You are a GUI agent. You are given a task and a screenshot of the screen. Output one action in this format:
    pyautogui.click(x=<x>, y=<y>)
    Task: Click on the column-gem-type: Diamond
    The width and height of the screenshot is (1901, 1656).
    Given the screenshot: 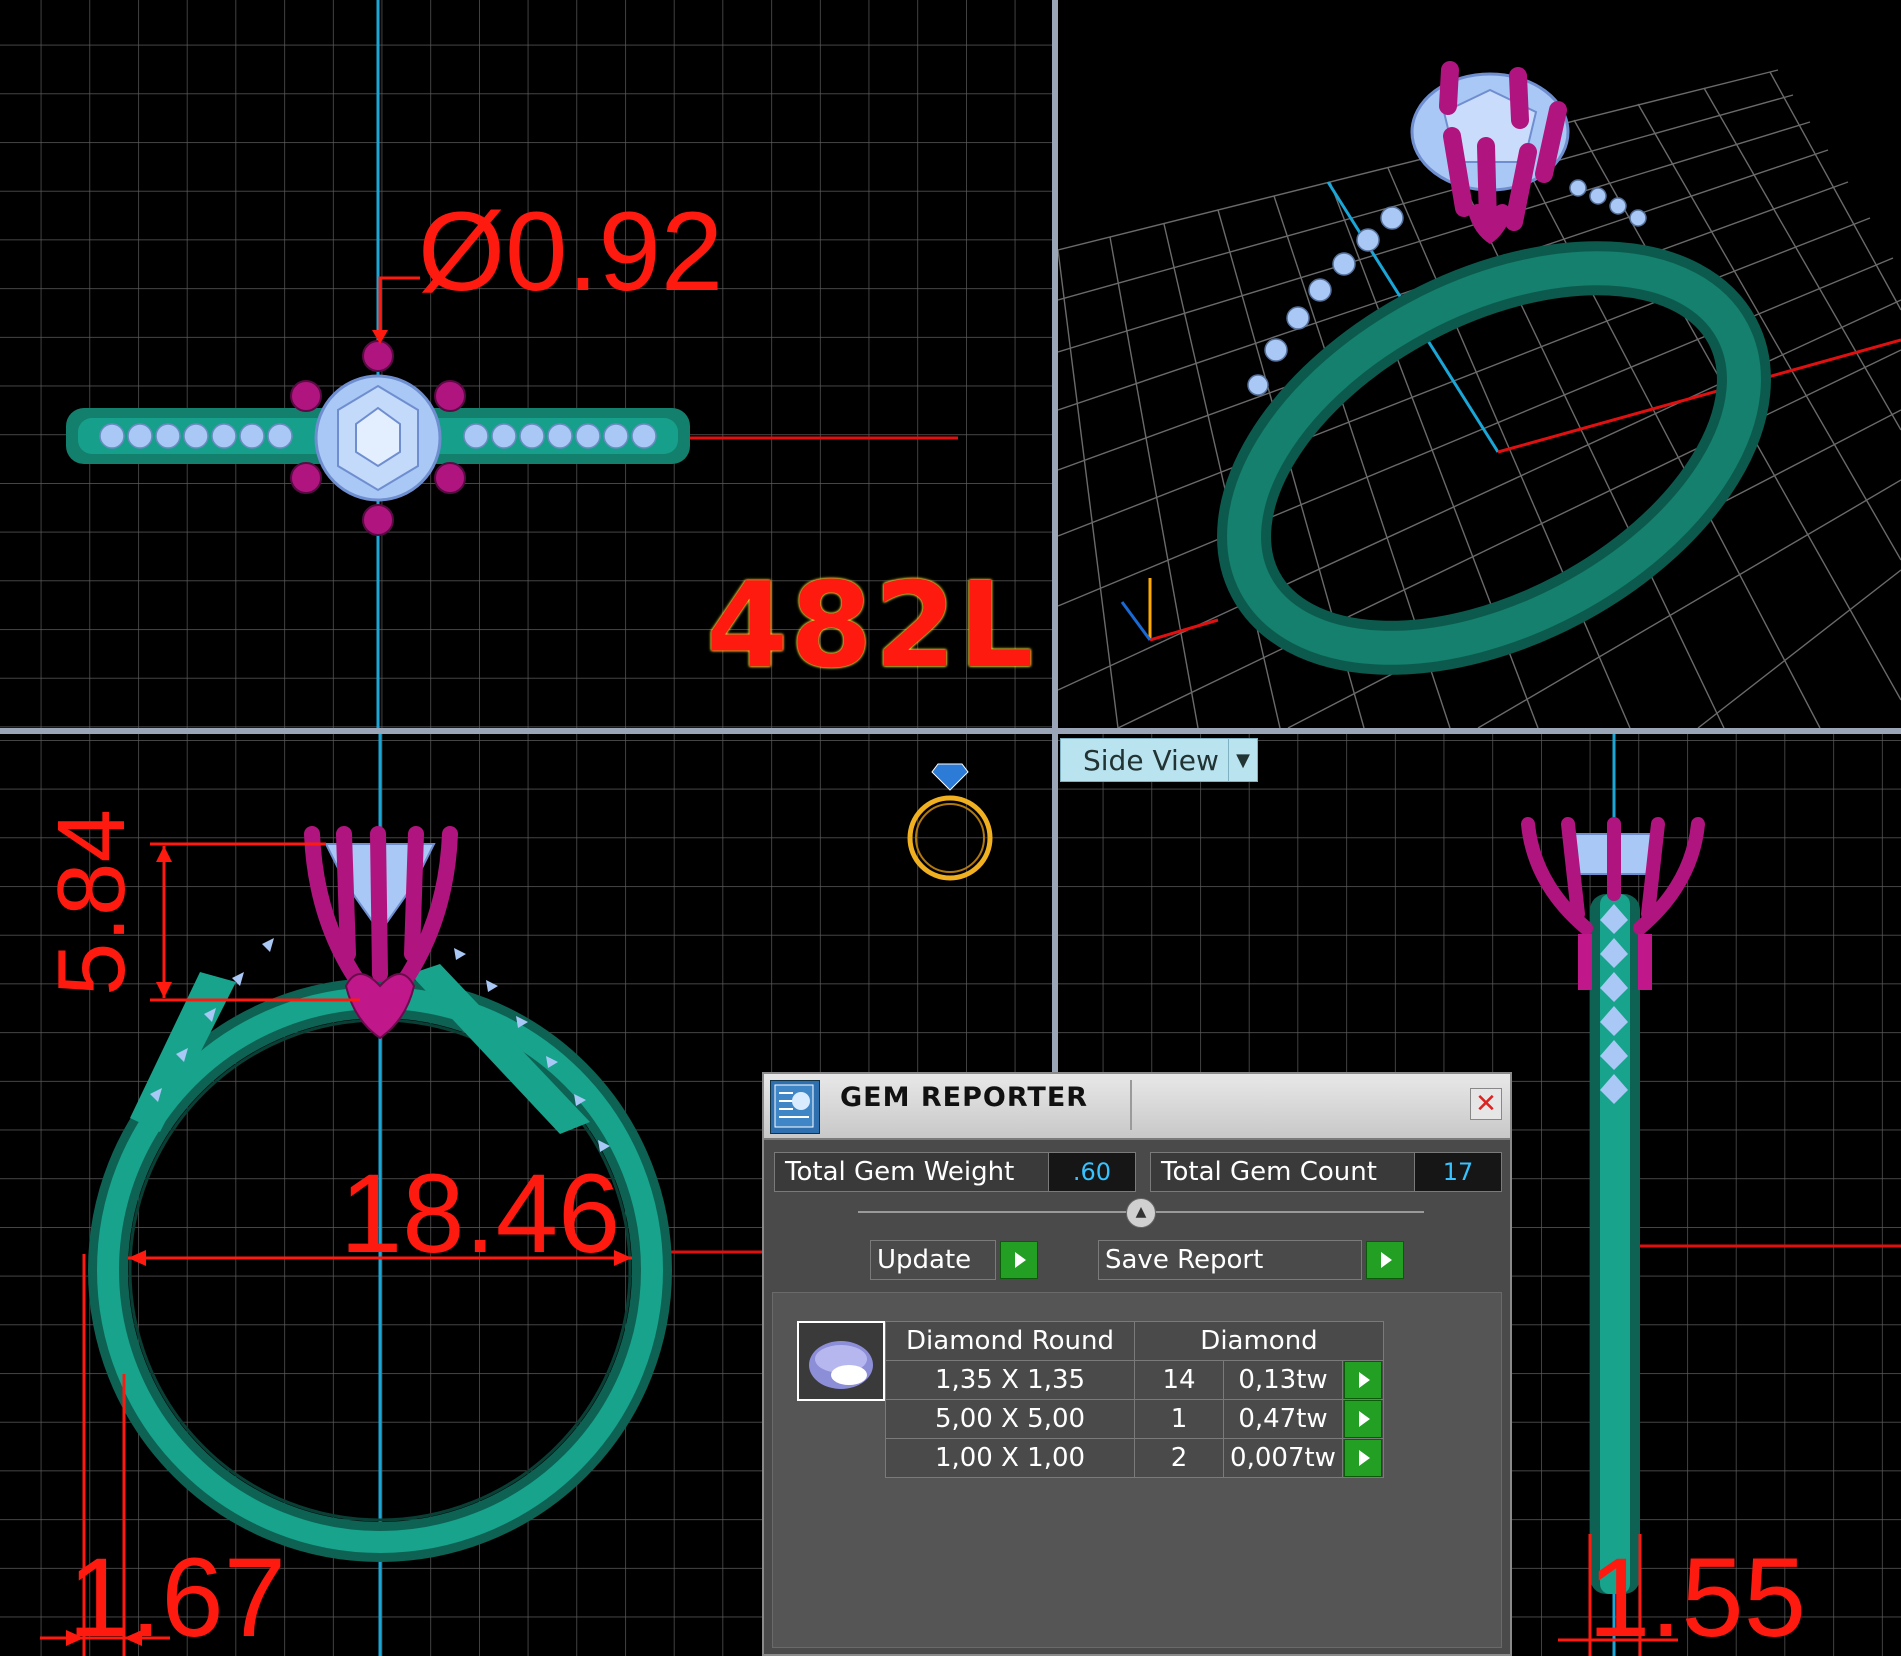 What is the action you would take?
    pyautogui.click(x=1259, y=1341)
    